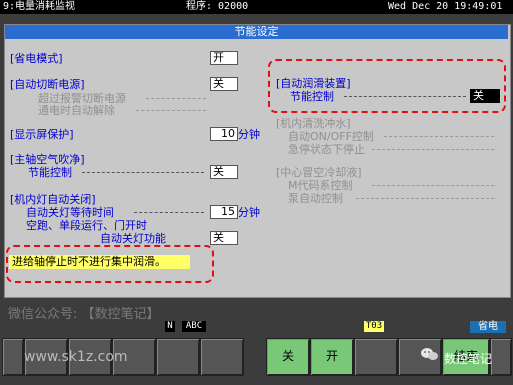  I want to click on center-coolant-label: [中心冒空冷却液], so click(319, 172).